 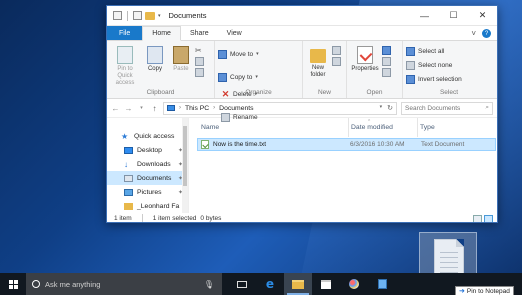 What do you see at coordinates (449, 92) in the screenshot?
I see `select-group-label: Select` at bounding box center [449, 92].